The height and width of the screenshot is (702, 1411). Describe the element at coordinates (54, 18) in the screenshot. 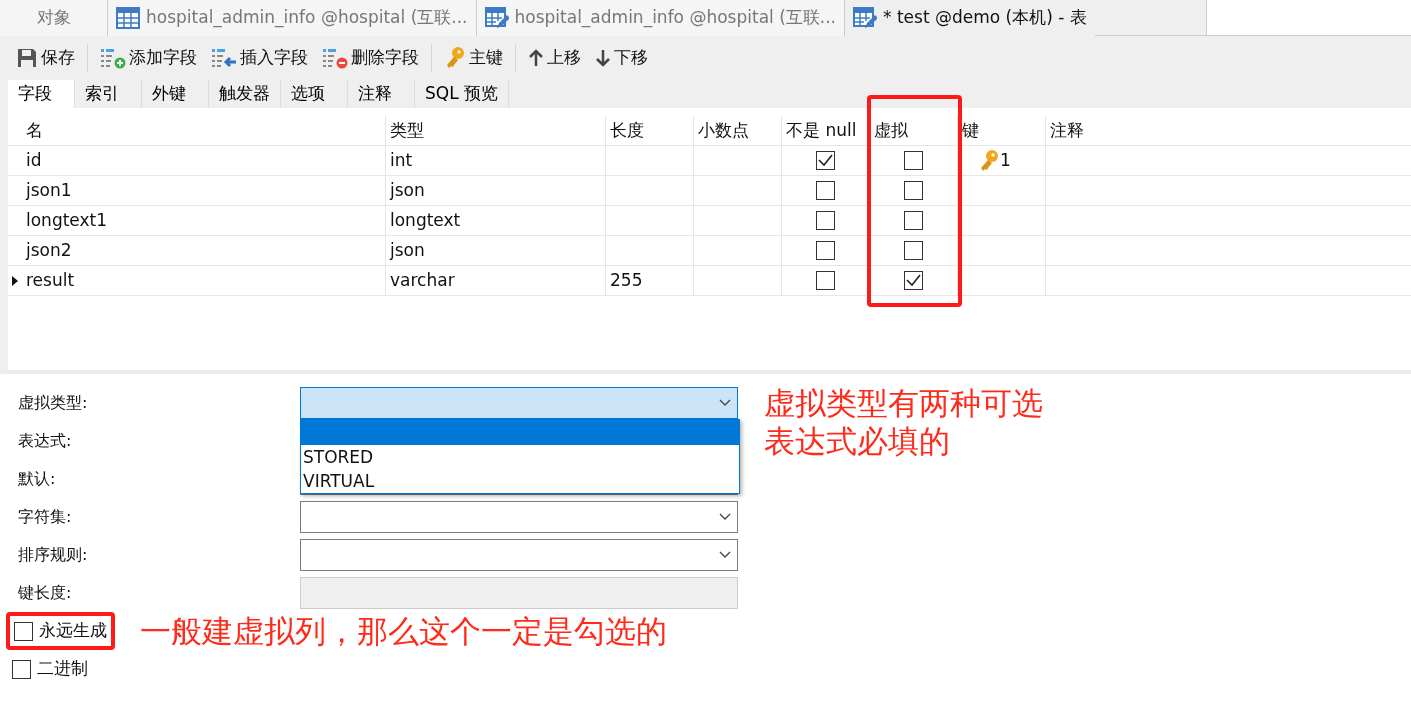

I see `window-tab: 对象` at that location.